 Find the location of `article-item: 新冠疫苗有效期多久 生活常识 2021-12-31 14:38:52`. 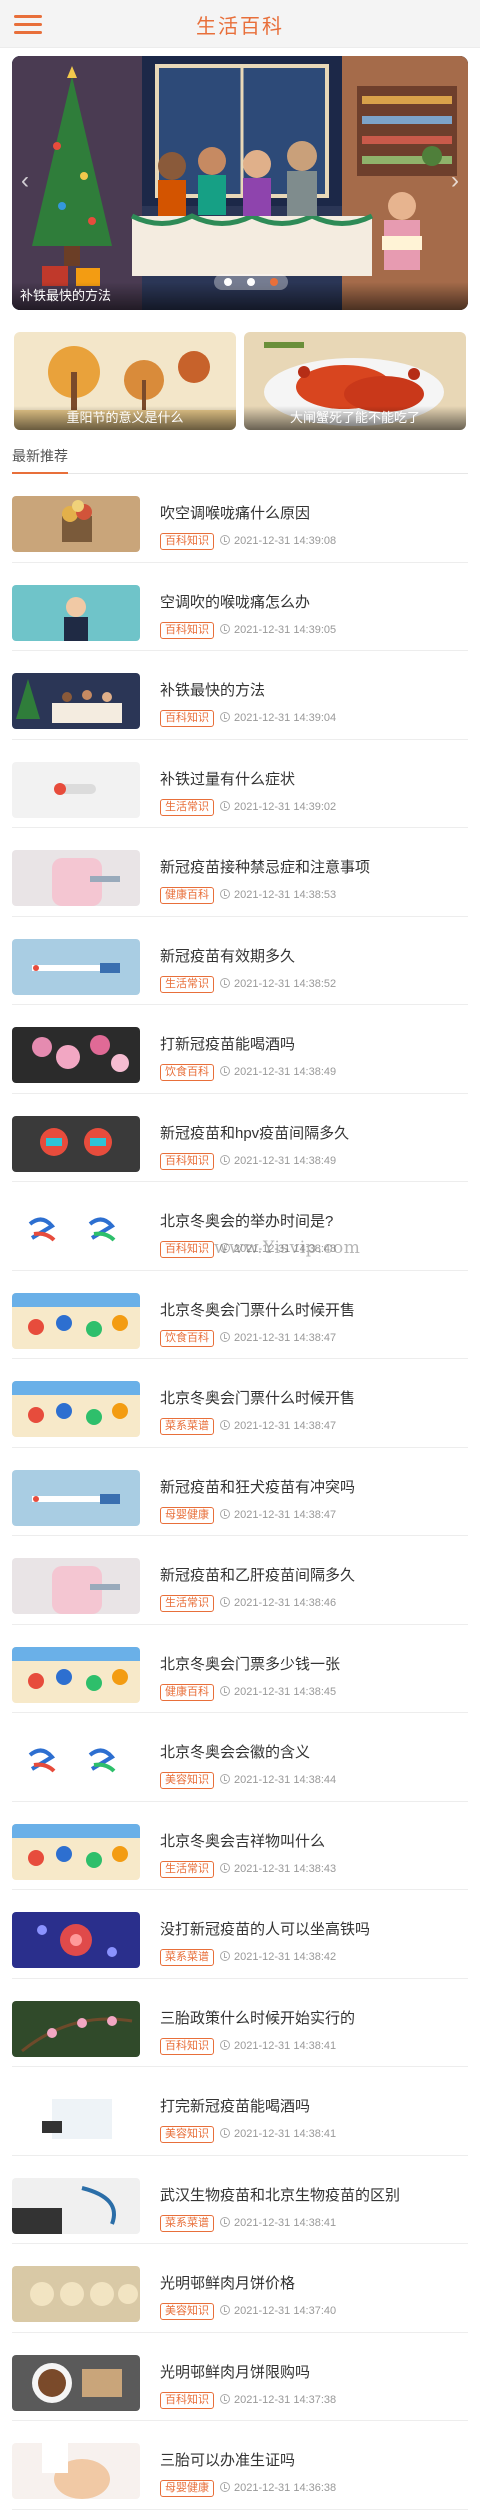

article-item: 新冠疫苗有效期多久 生活常识 2021-12-31 14:38:52 is located at coordinates (240, 961).